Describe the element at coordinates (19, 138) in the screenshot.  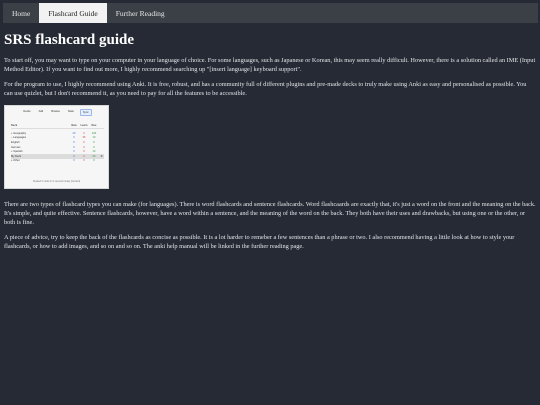
I see `deck-name: – Languages` at that location.